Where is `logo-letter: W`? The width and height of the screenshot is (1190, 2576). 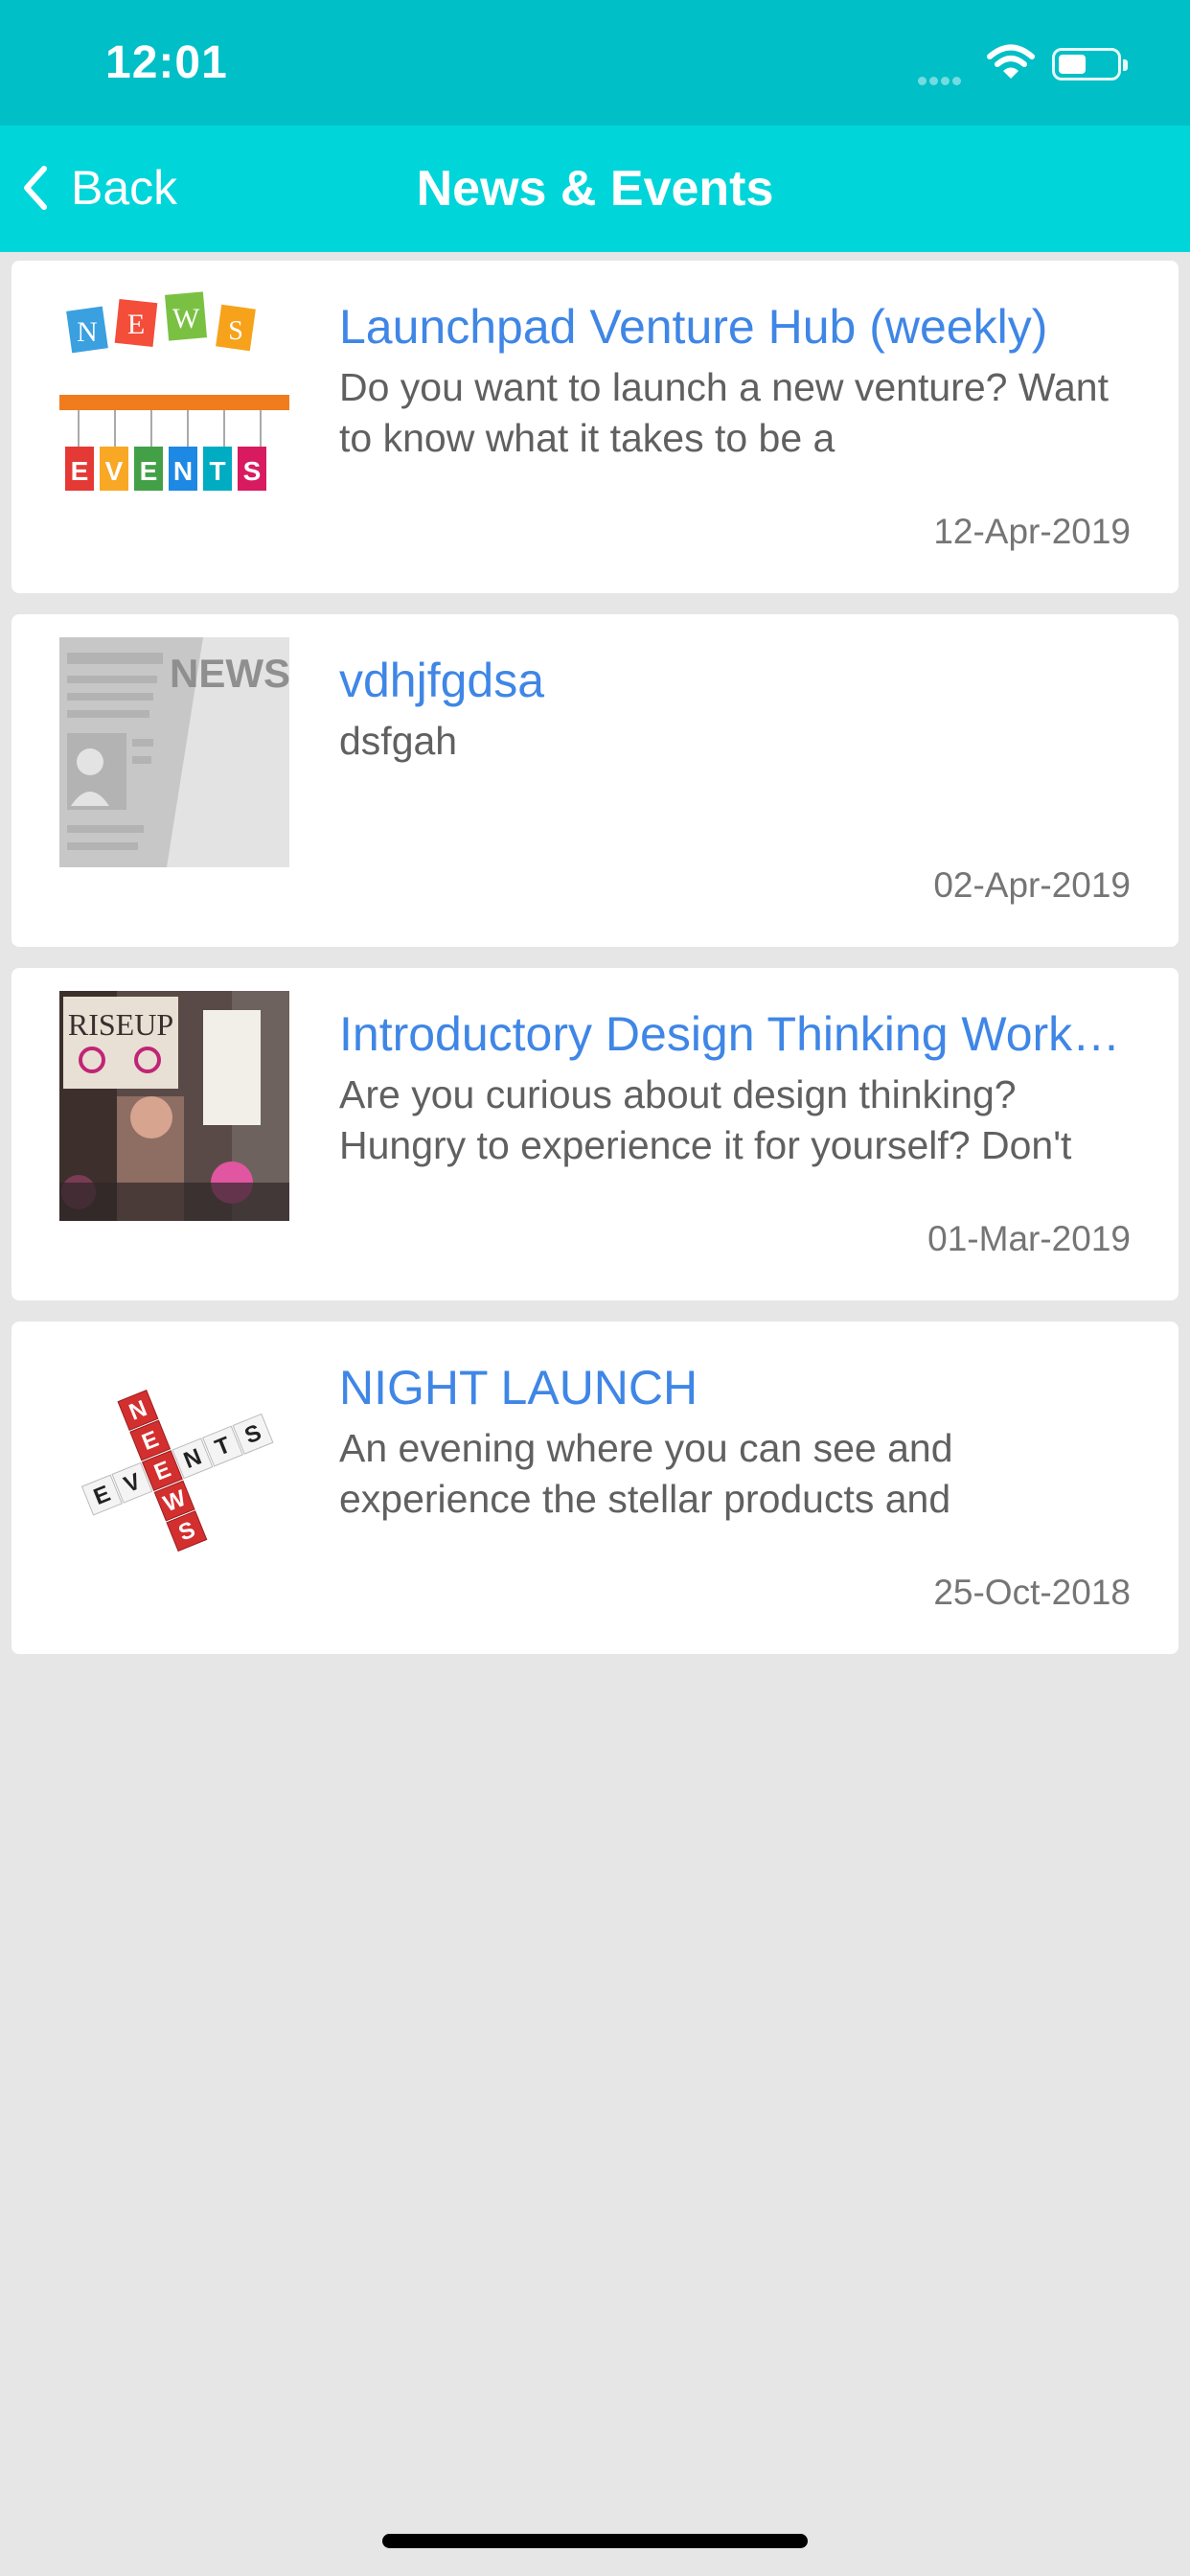
logo-letter: W is located at coordinates (186, 318).